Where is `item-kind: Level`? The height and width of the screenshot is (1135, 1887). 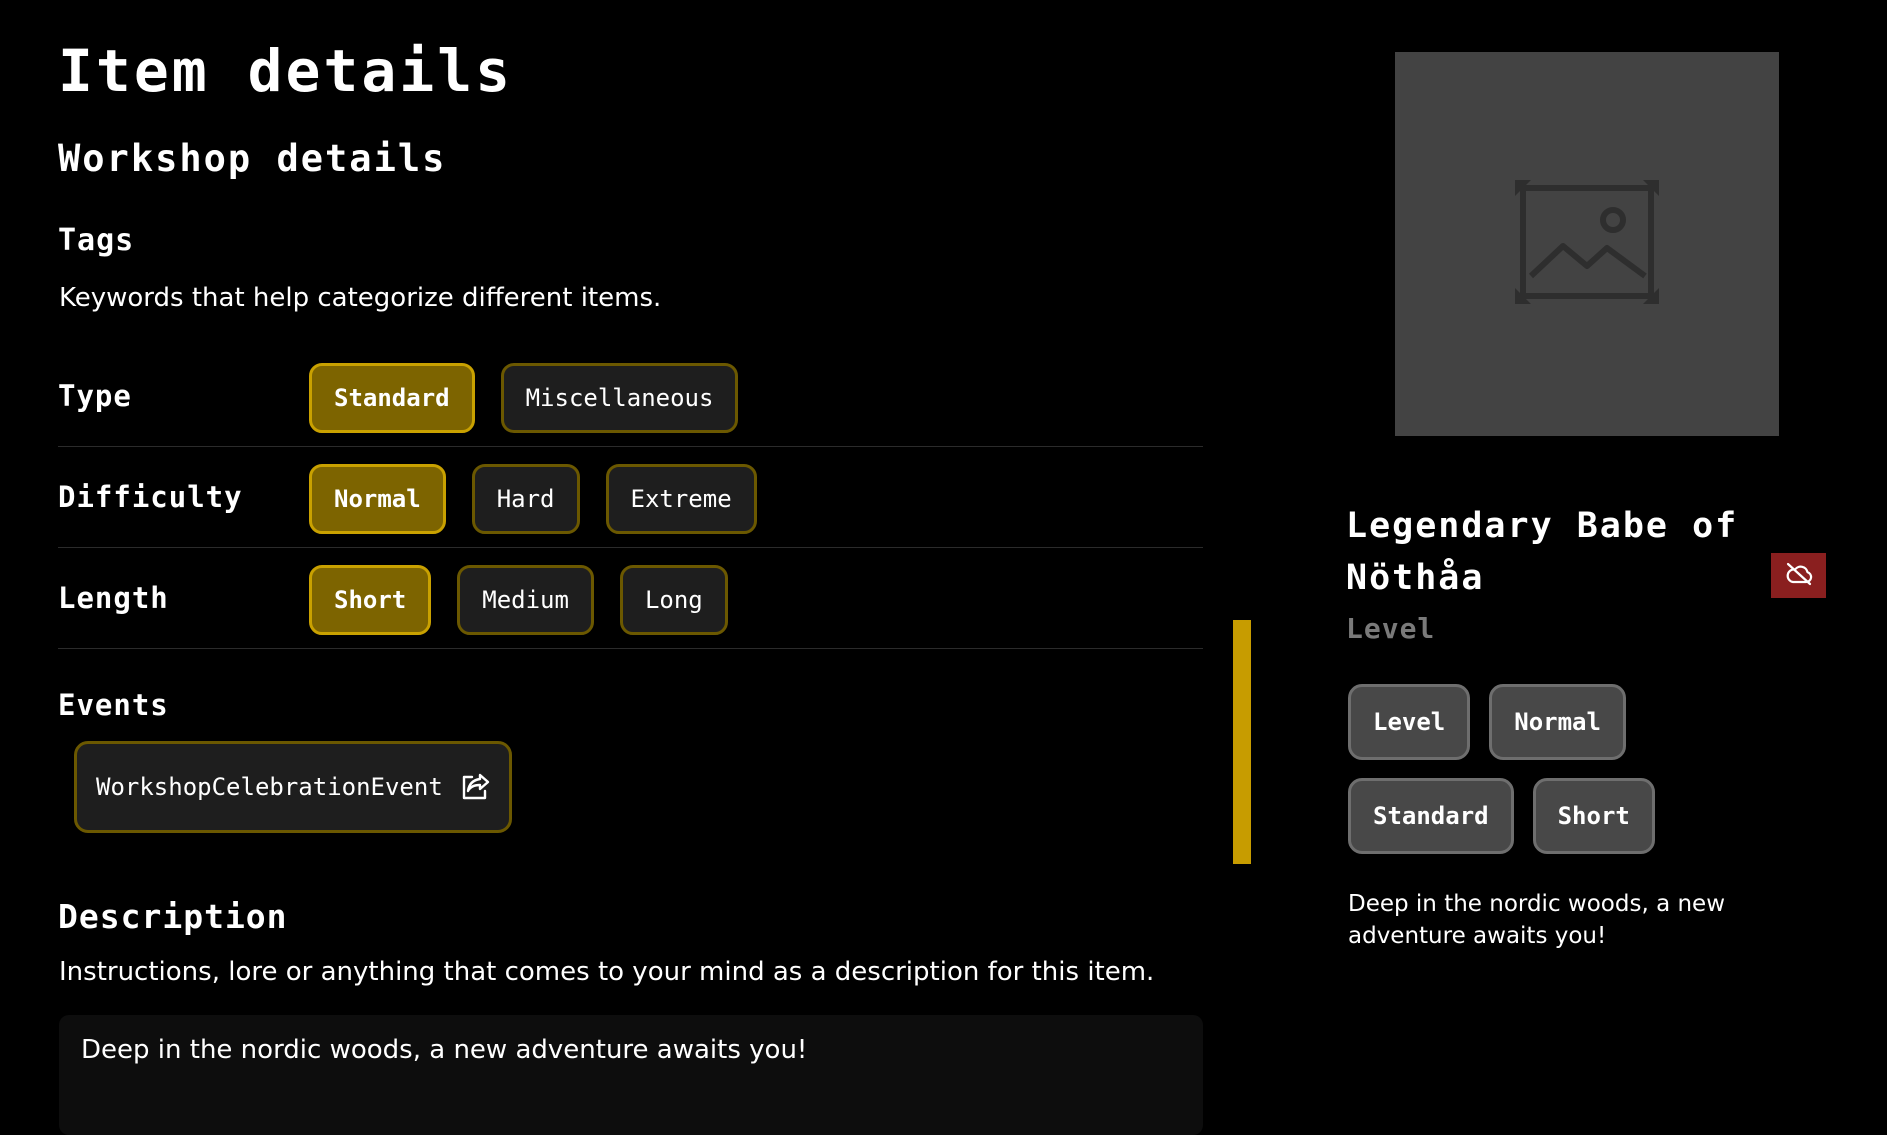 item-kind: Level is located at coordinates (1391, 628).